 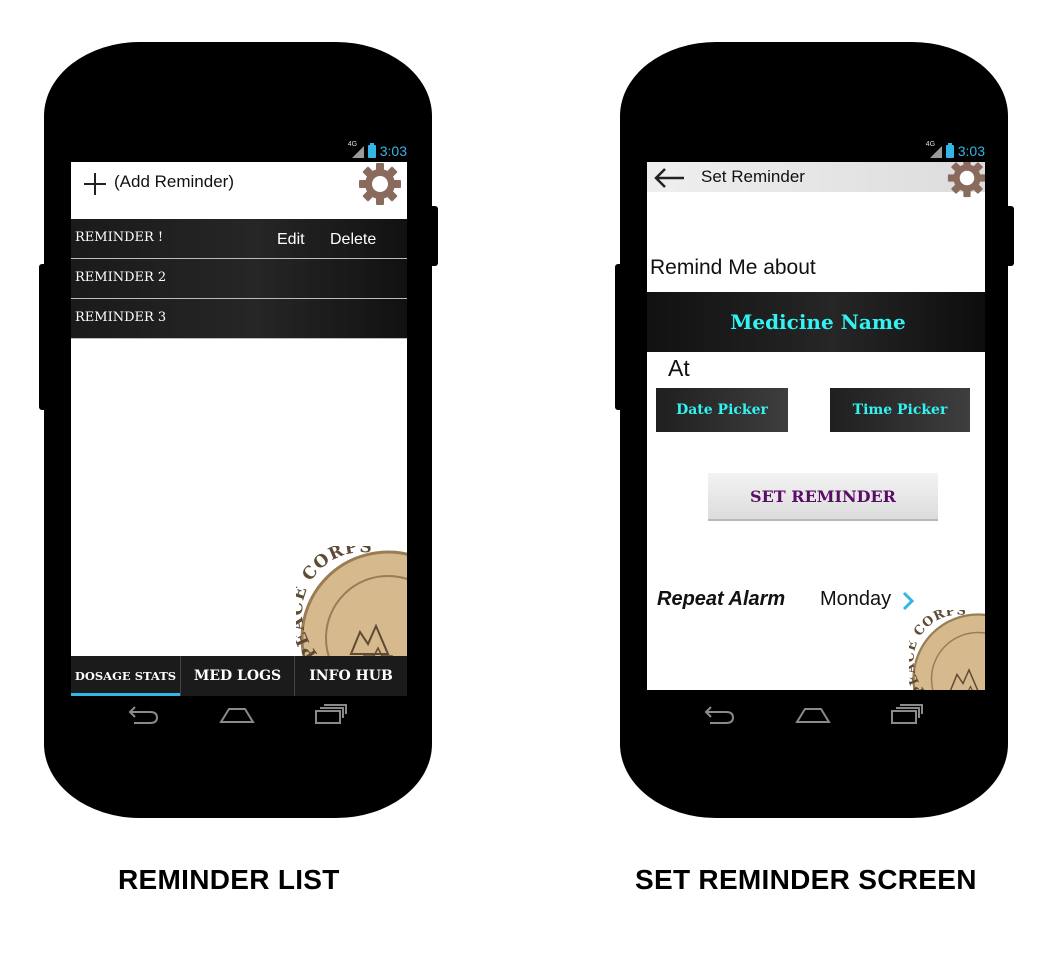 What do you see at coordinates (753, 176) in the screenshot?
I see `page-title: Set Reminder` at bounding box center [753, 176].